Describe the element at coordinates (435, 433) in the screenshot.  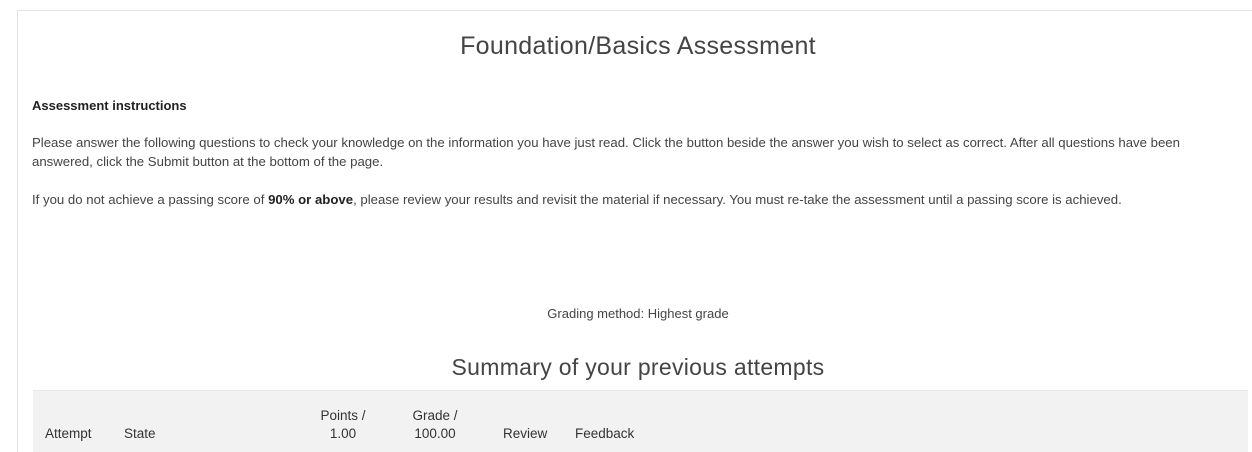
I see `column-header-grade-max: 100.00` at that location.